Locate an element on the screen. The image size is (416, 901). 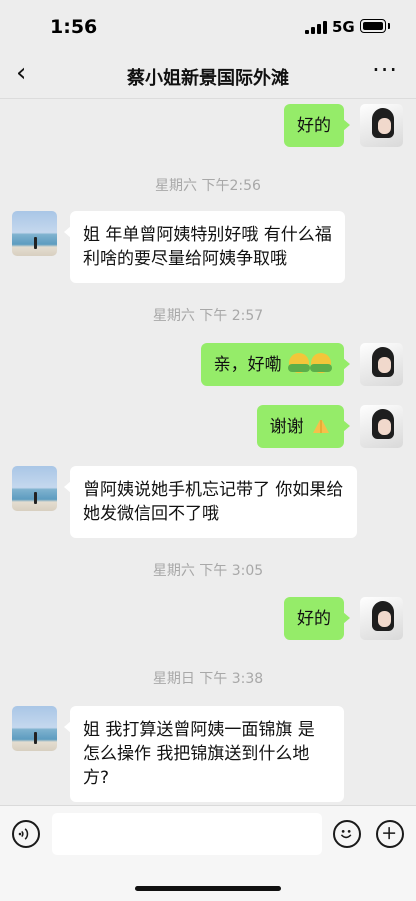
chat-header: ‹ 蔡小姐新景国际外滩 ··· is located at coordinates (208, 75).